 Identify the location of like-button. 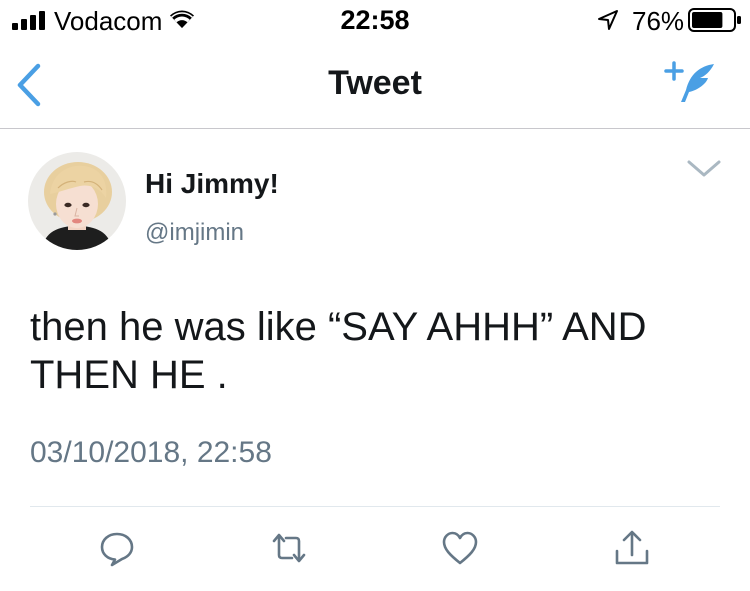
(460, 548).